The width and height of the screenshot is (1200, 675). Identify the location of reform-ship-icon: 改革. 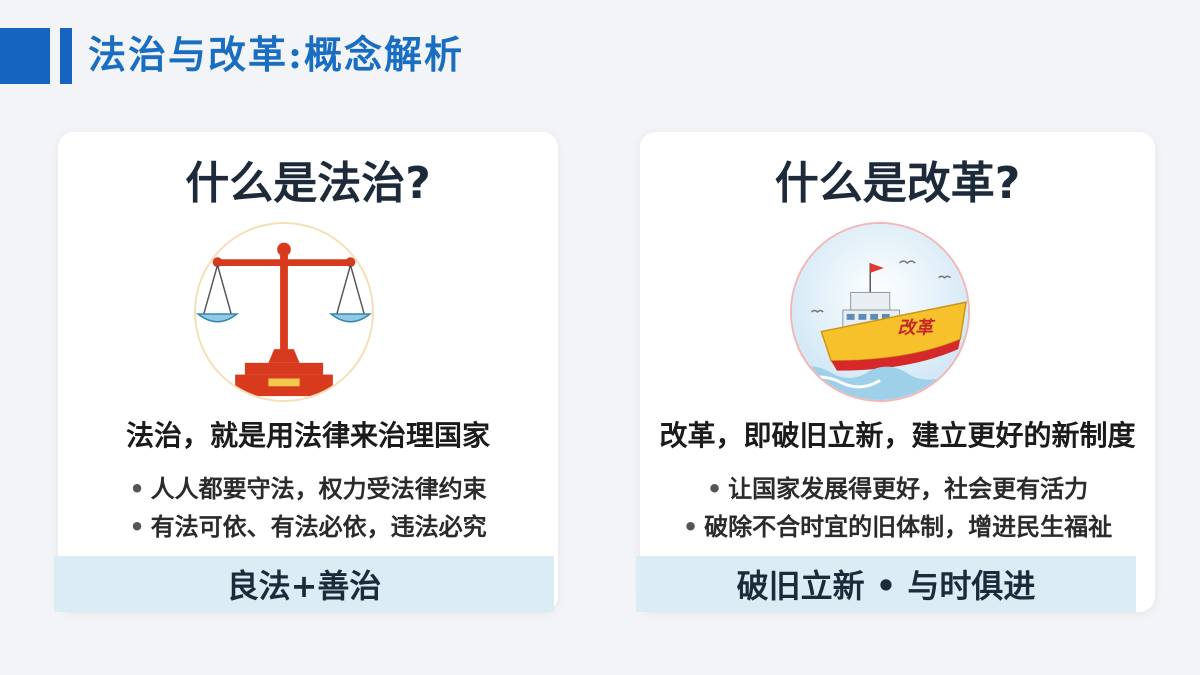
(880, 312).